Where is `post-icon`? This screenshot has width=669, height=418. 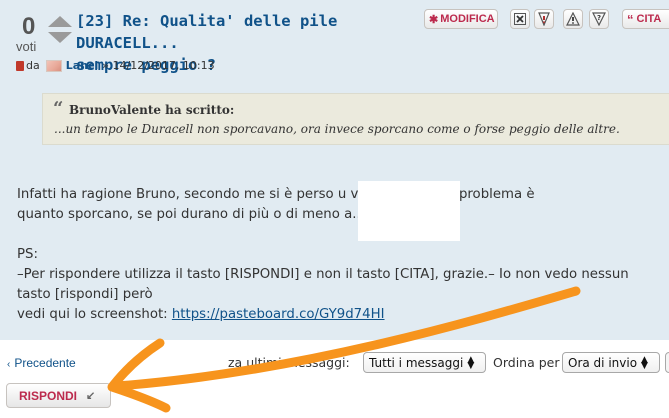
post-icon is located at coordinates (20, 65).